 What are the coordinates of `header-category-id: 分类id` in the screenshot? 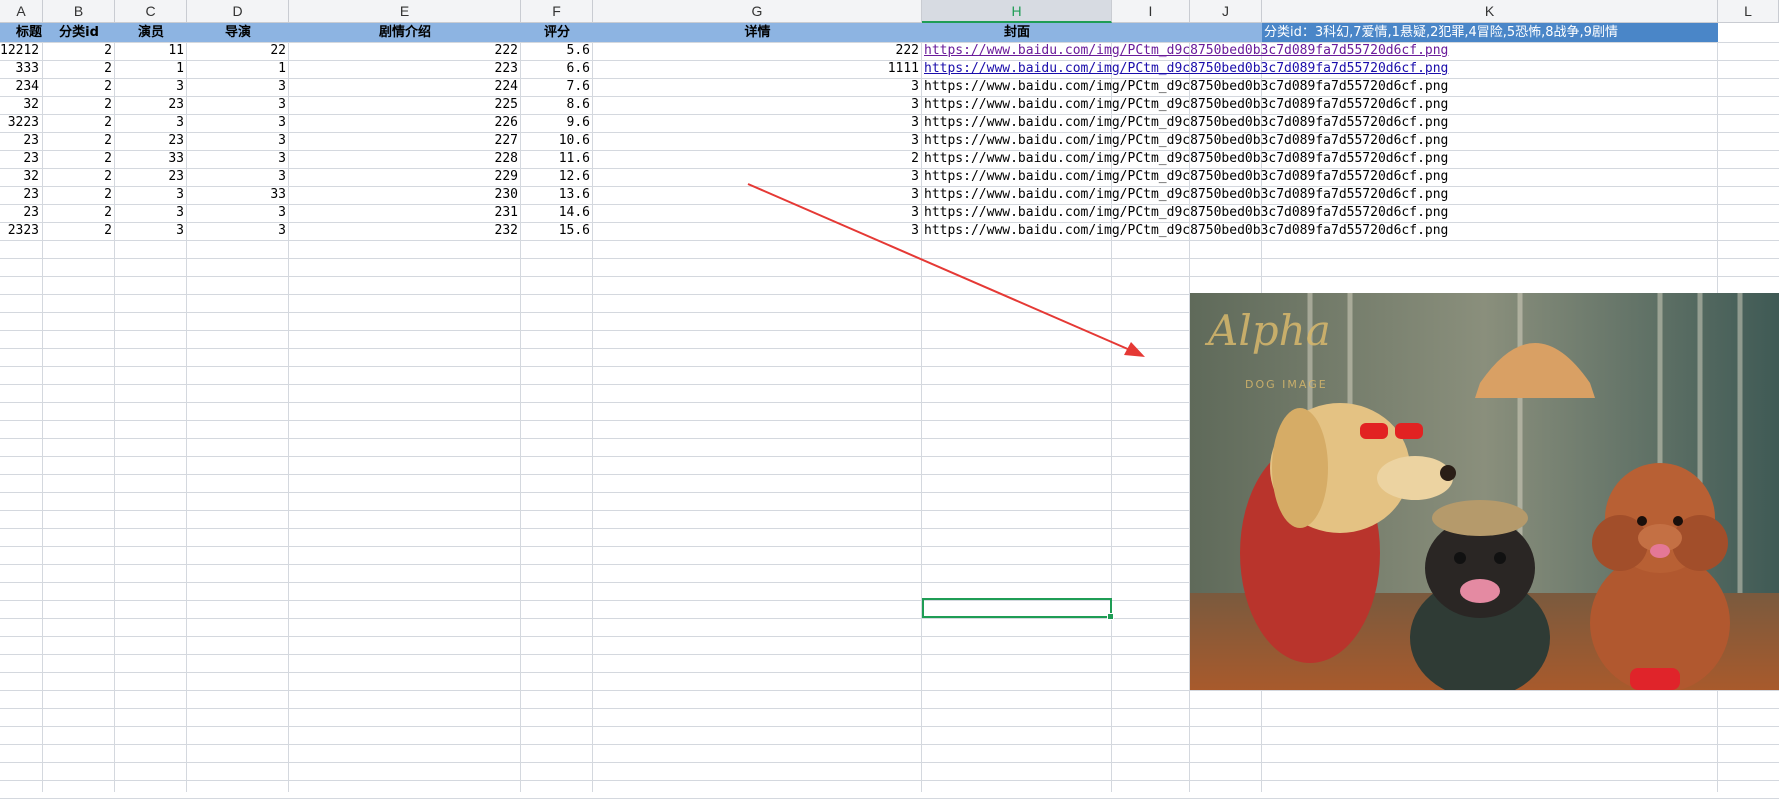 It's located at (79, 32).